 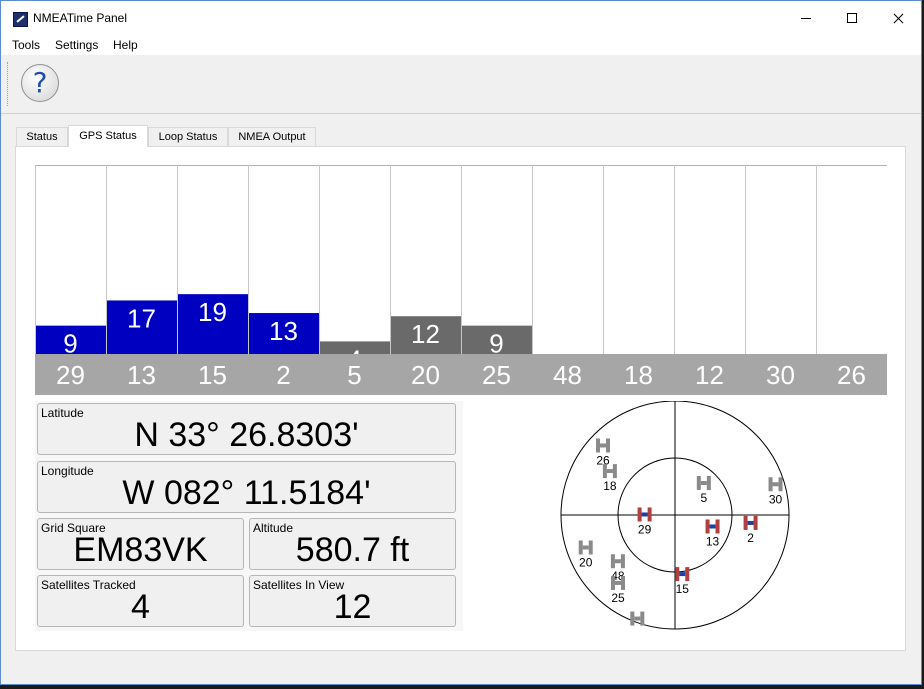 I want to click on satellite-prn-label: 5, so click(x=703, y=498).